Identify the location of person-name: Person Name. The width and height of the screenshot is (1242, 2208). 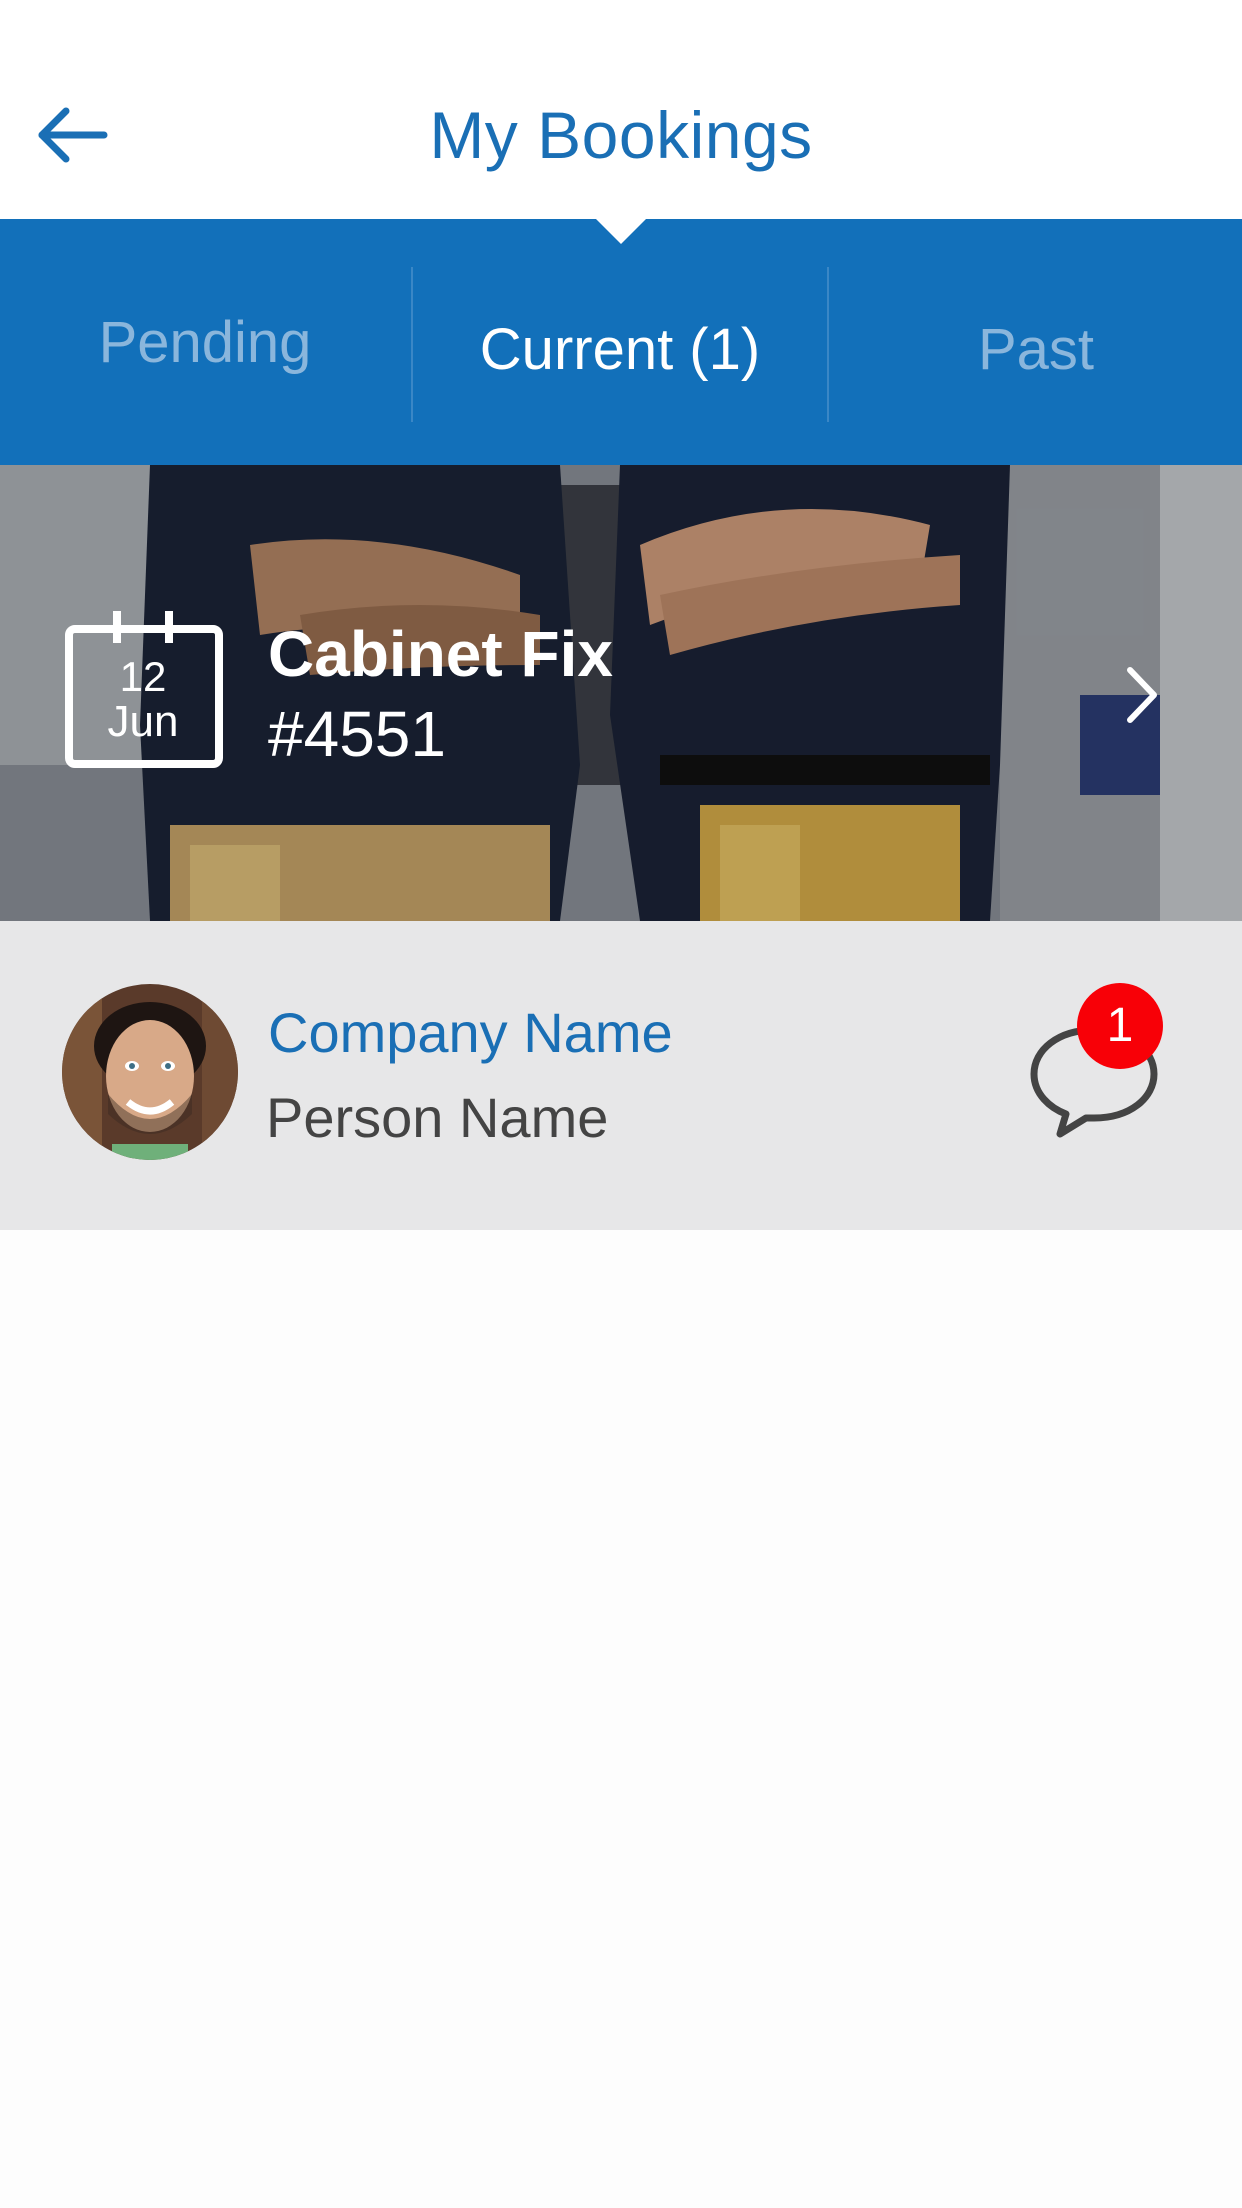
(437, 1117).